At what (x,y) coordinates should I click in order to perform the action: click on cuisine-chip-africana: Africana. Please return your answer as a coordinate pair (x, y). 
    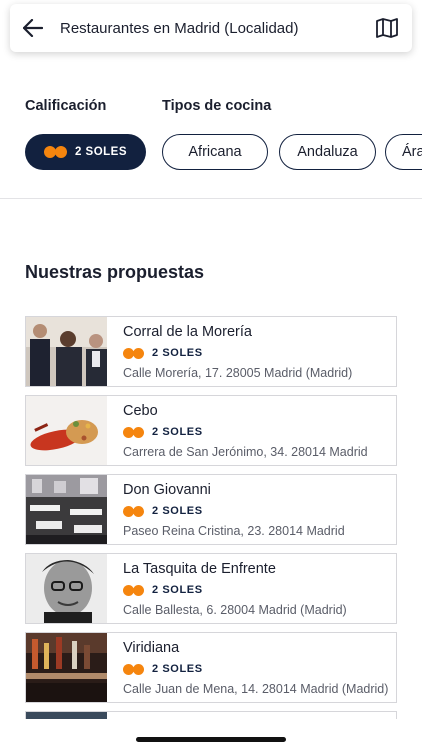
    Looking at the image, I should click on (215, 152).